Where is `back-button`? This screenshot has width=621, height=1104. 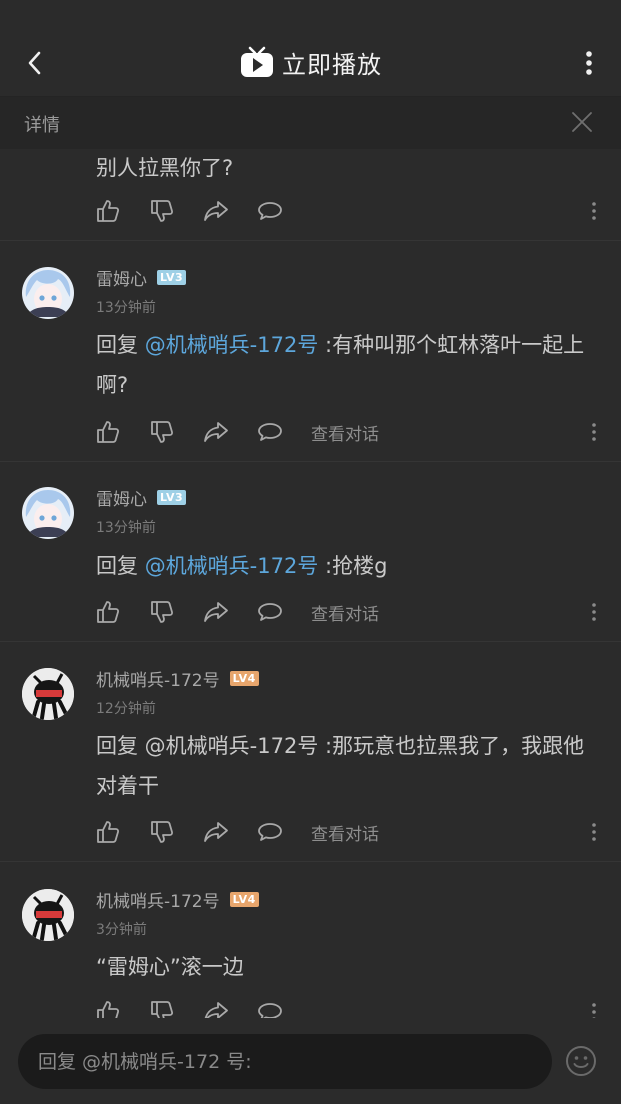
back-button is located at coordinates (35, 63).